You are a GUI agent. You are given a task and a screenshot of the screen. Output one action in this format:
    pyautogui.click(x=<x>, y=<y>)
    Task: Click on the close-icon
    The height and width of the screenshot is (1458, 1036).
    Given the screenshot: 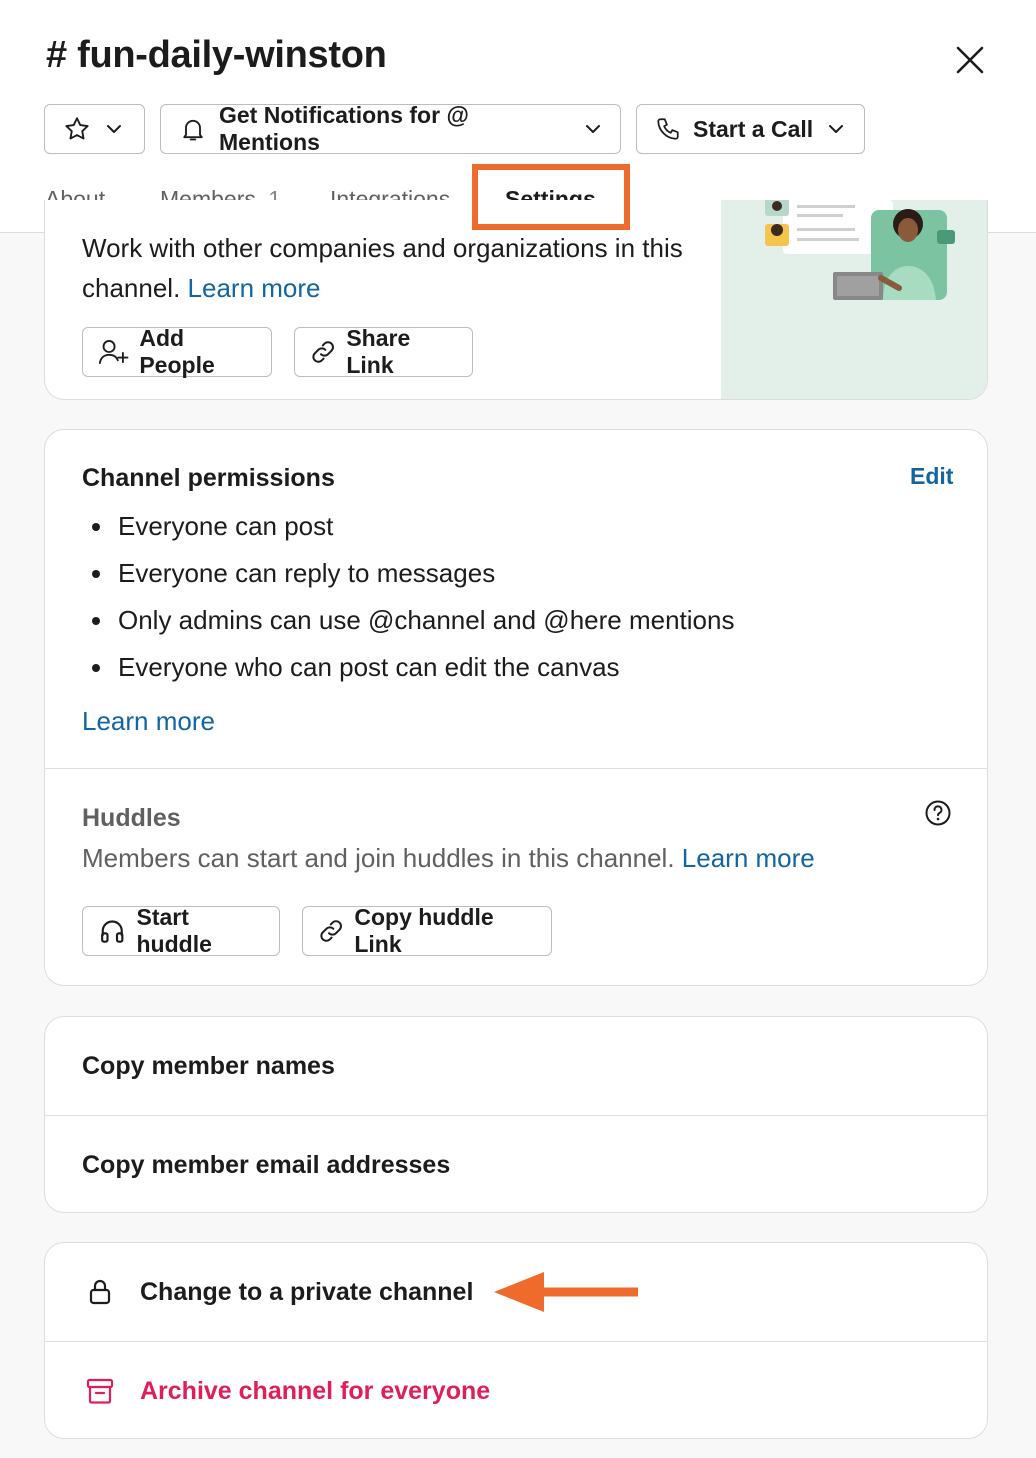 What is the action you would take?
    pyautogui.click(x=970, y=60)
    